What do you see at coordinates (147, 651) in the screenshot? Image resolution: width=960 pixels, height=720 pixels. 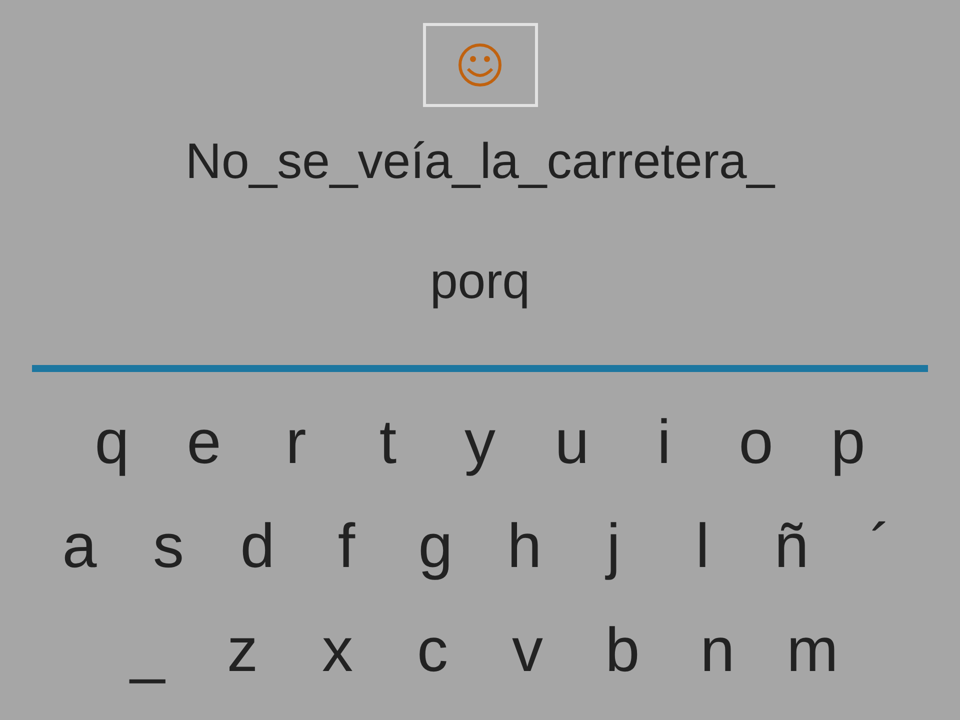 I see `key-button: _` at bounding box center [147, 651].